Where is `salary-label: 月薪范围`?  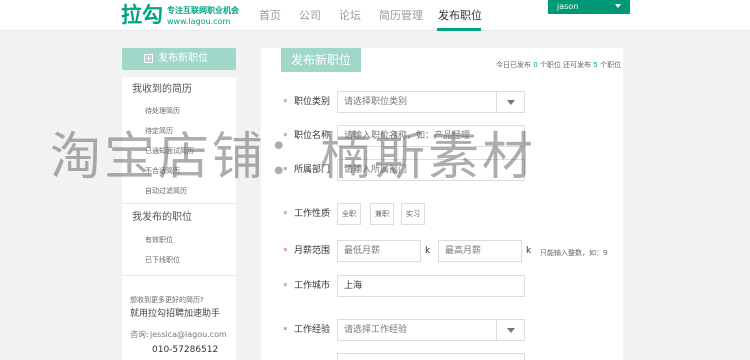
salary-label: 月薪范围 is located at coordinates (312, 251).